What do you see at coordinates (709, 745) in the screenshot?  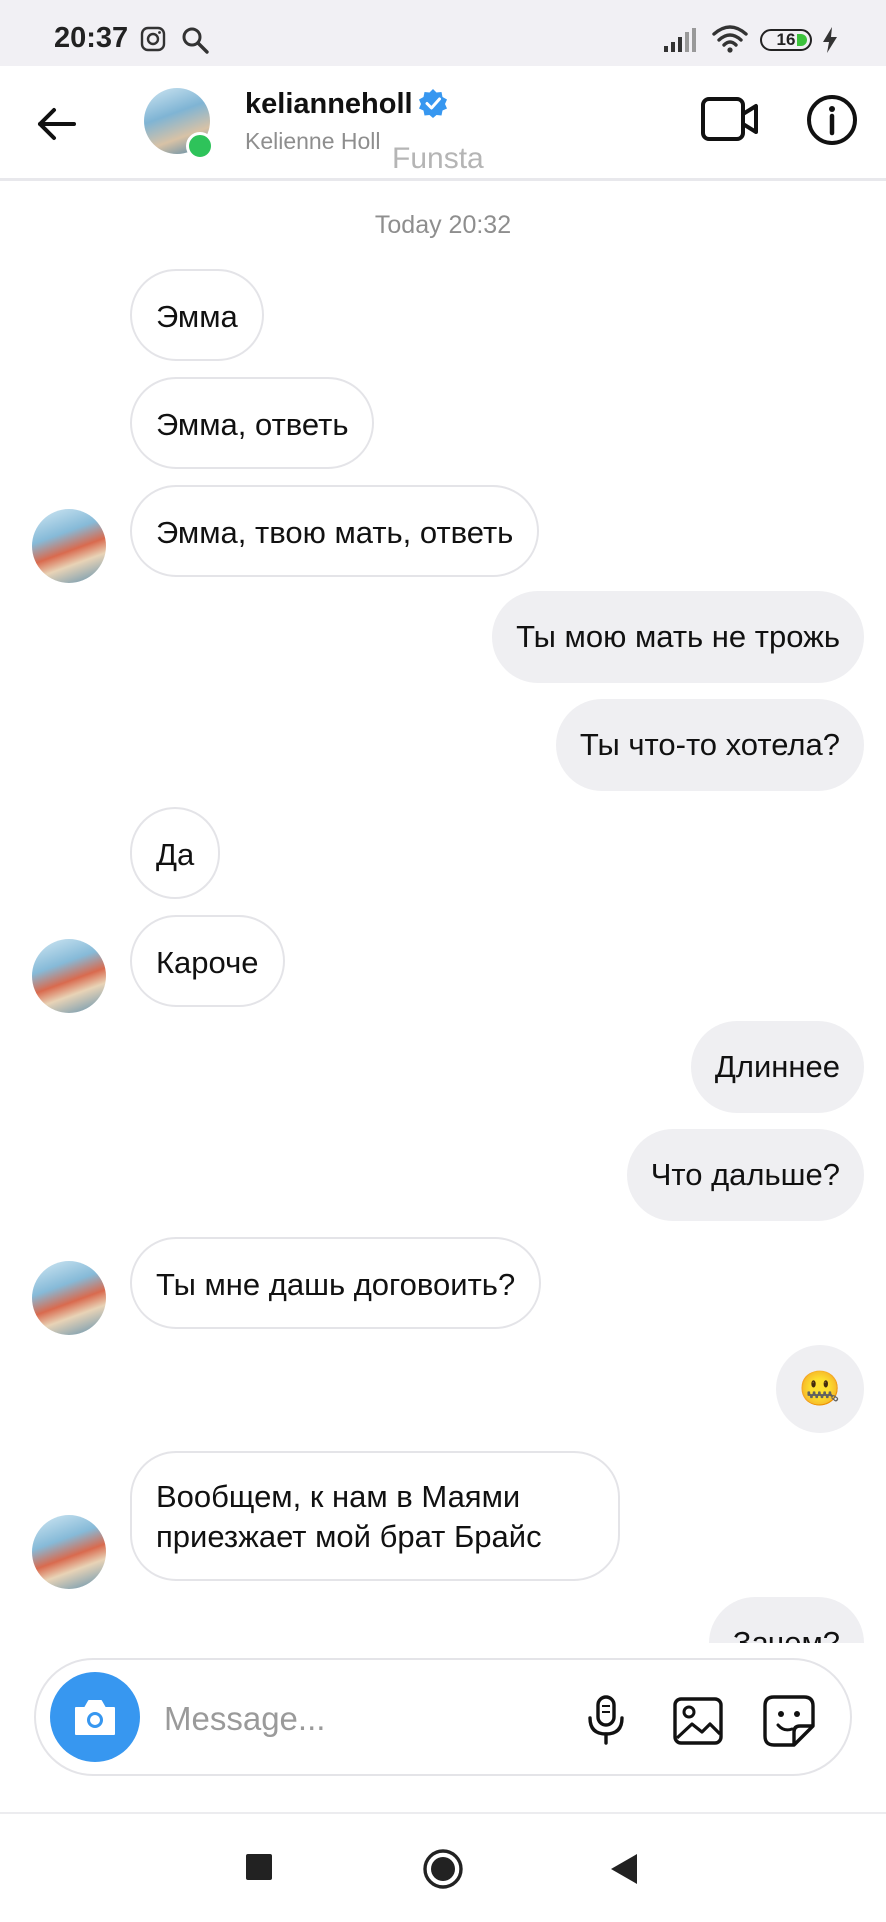 I see `message-bubble-outgoing: Ты что-то хотела?` at bounding box center [709, 745].